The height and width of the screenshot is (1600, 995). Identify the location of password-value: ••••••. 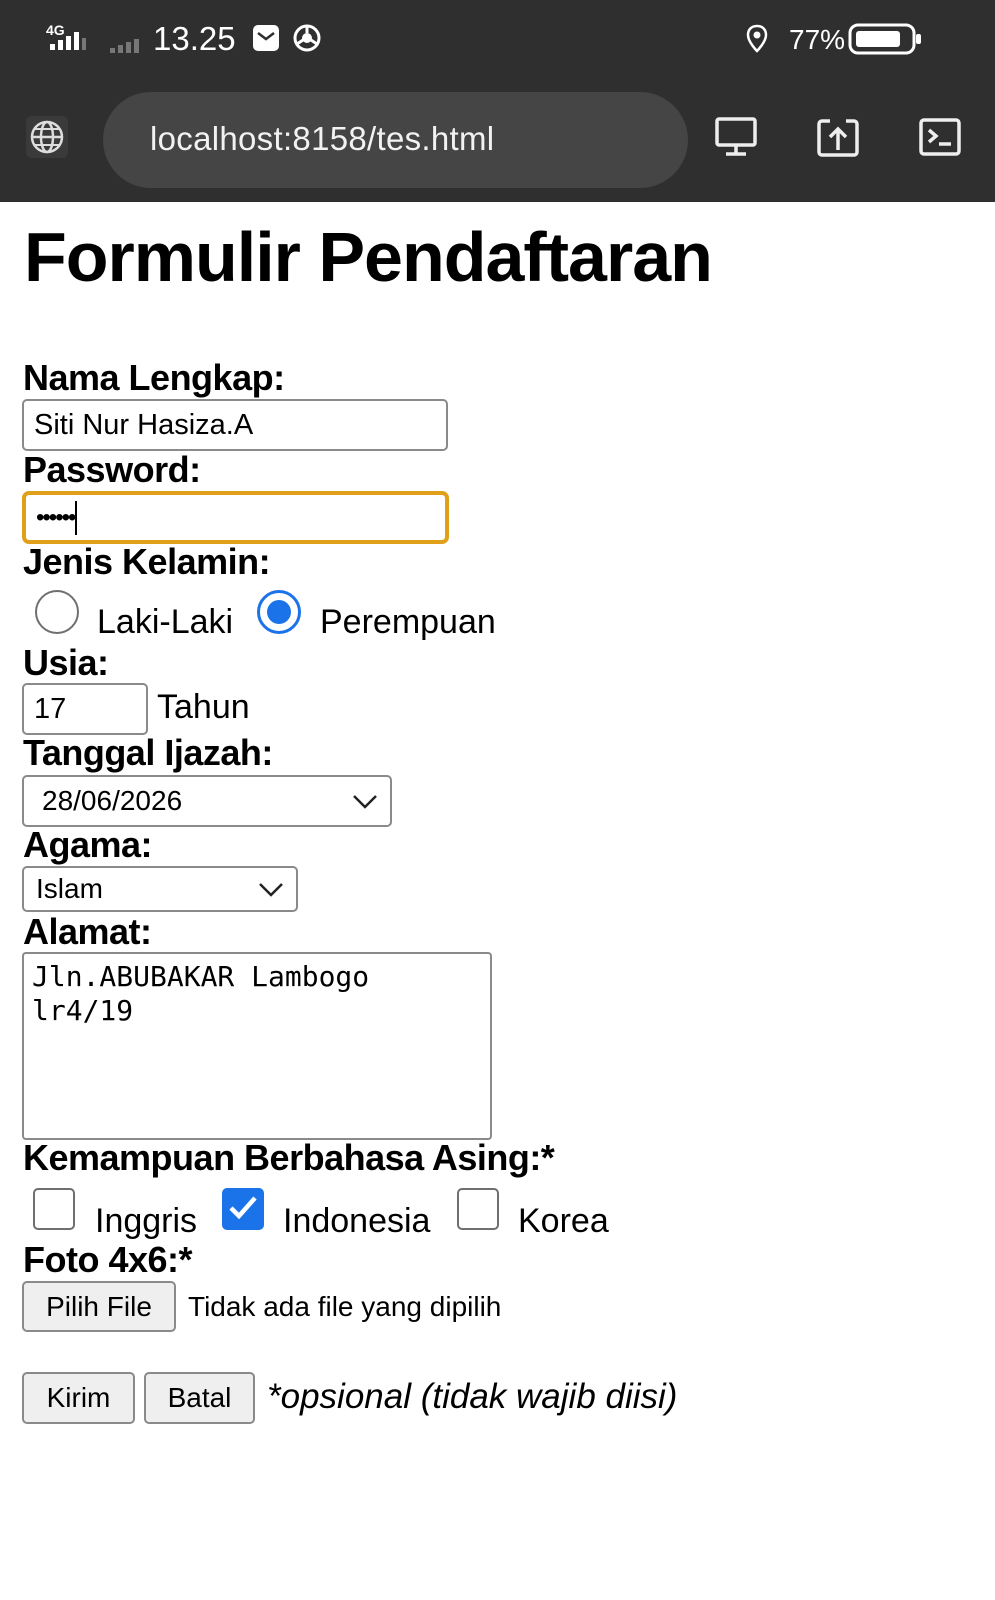
(56, 517).